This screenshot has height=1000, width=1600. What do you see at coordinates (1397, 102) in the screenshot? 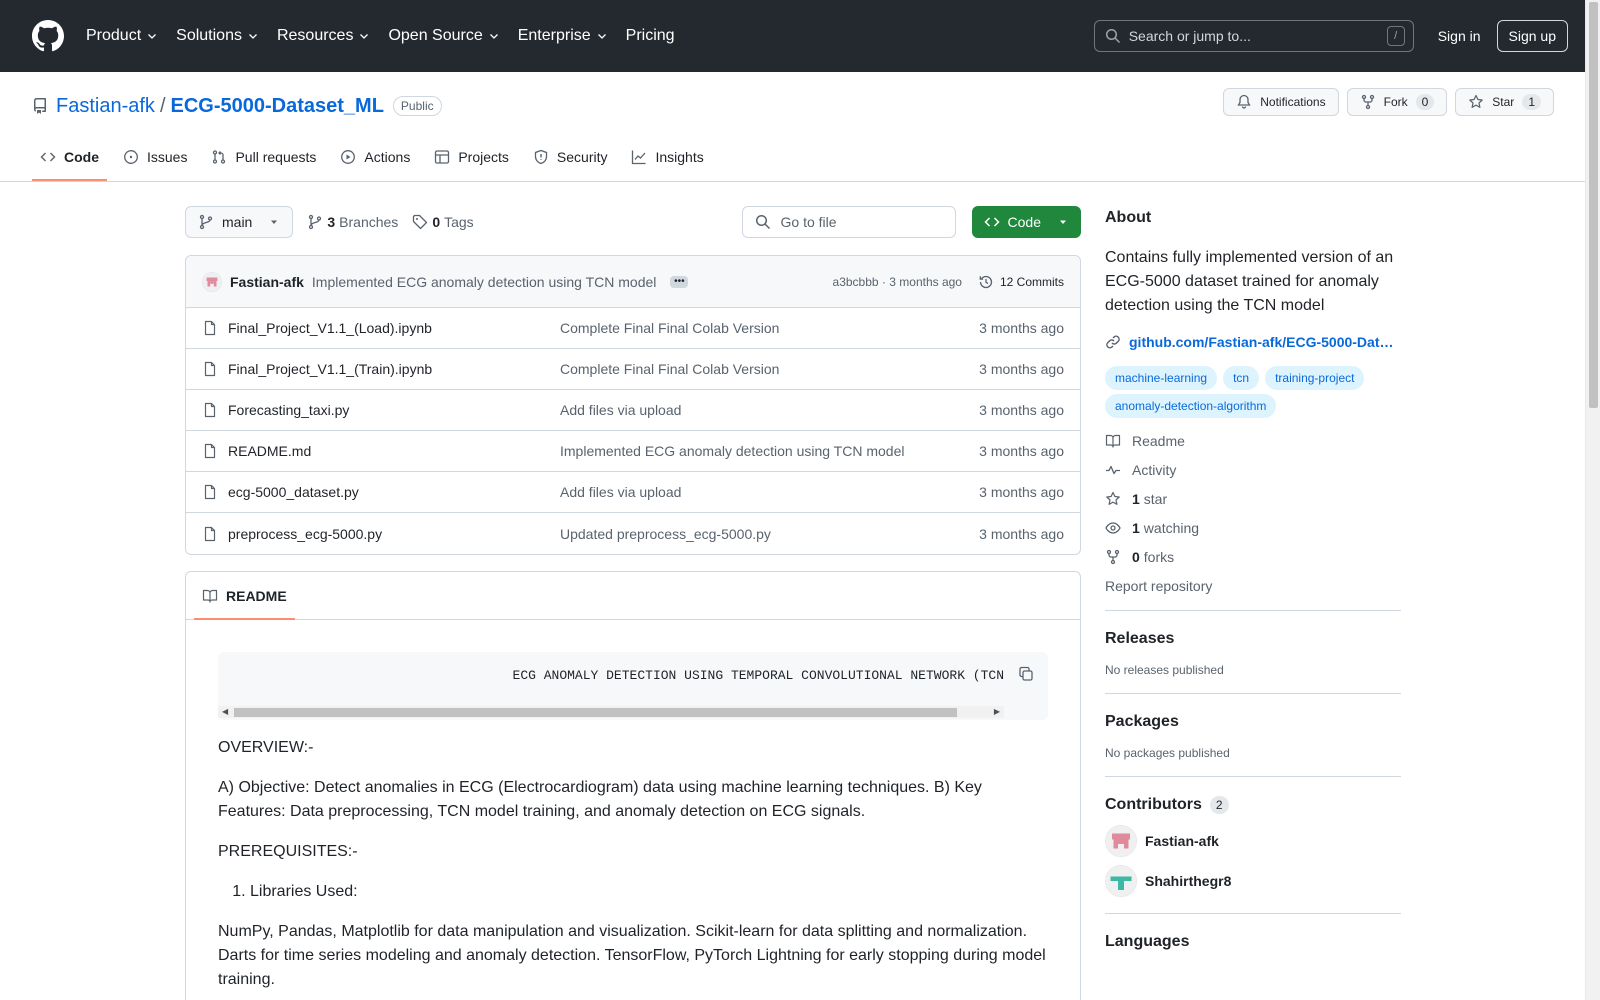
I see `fork-button: Fork 0` at bounding box center [1397, 102].